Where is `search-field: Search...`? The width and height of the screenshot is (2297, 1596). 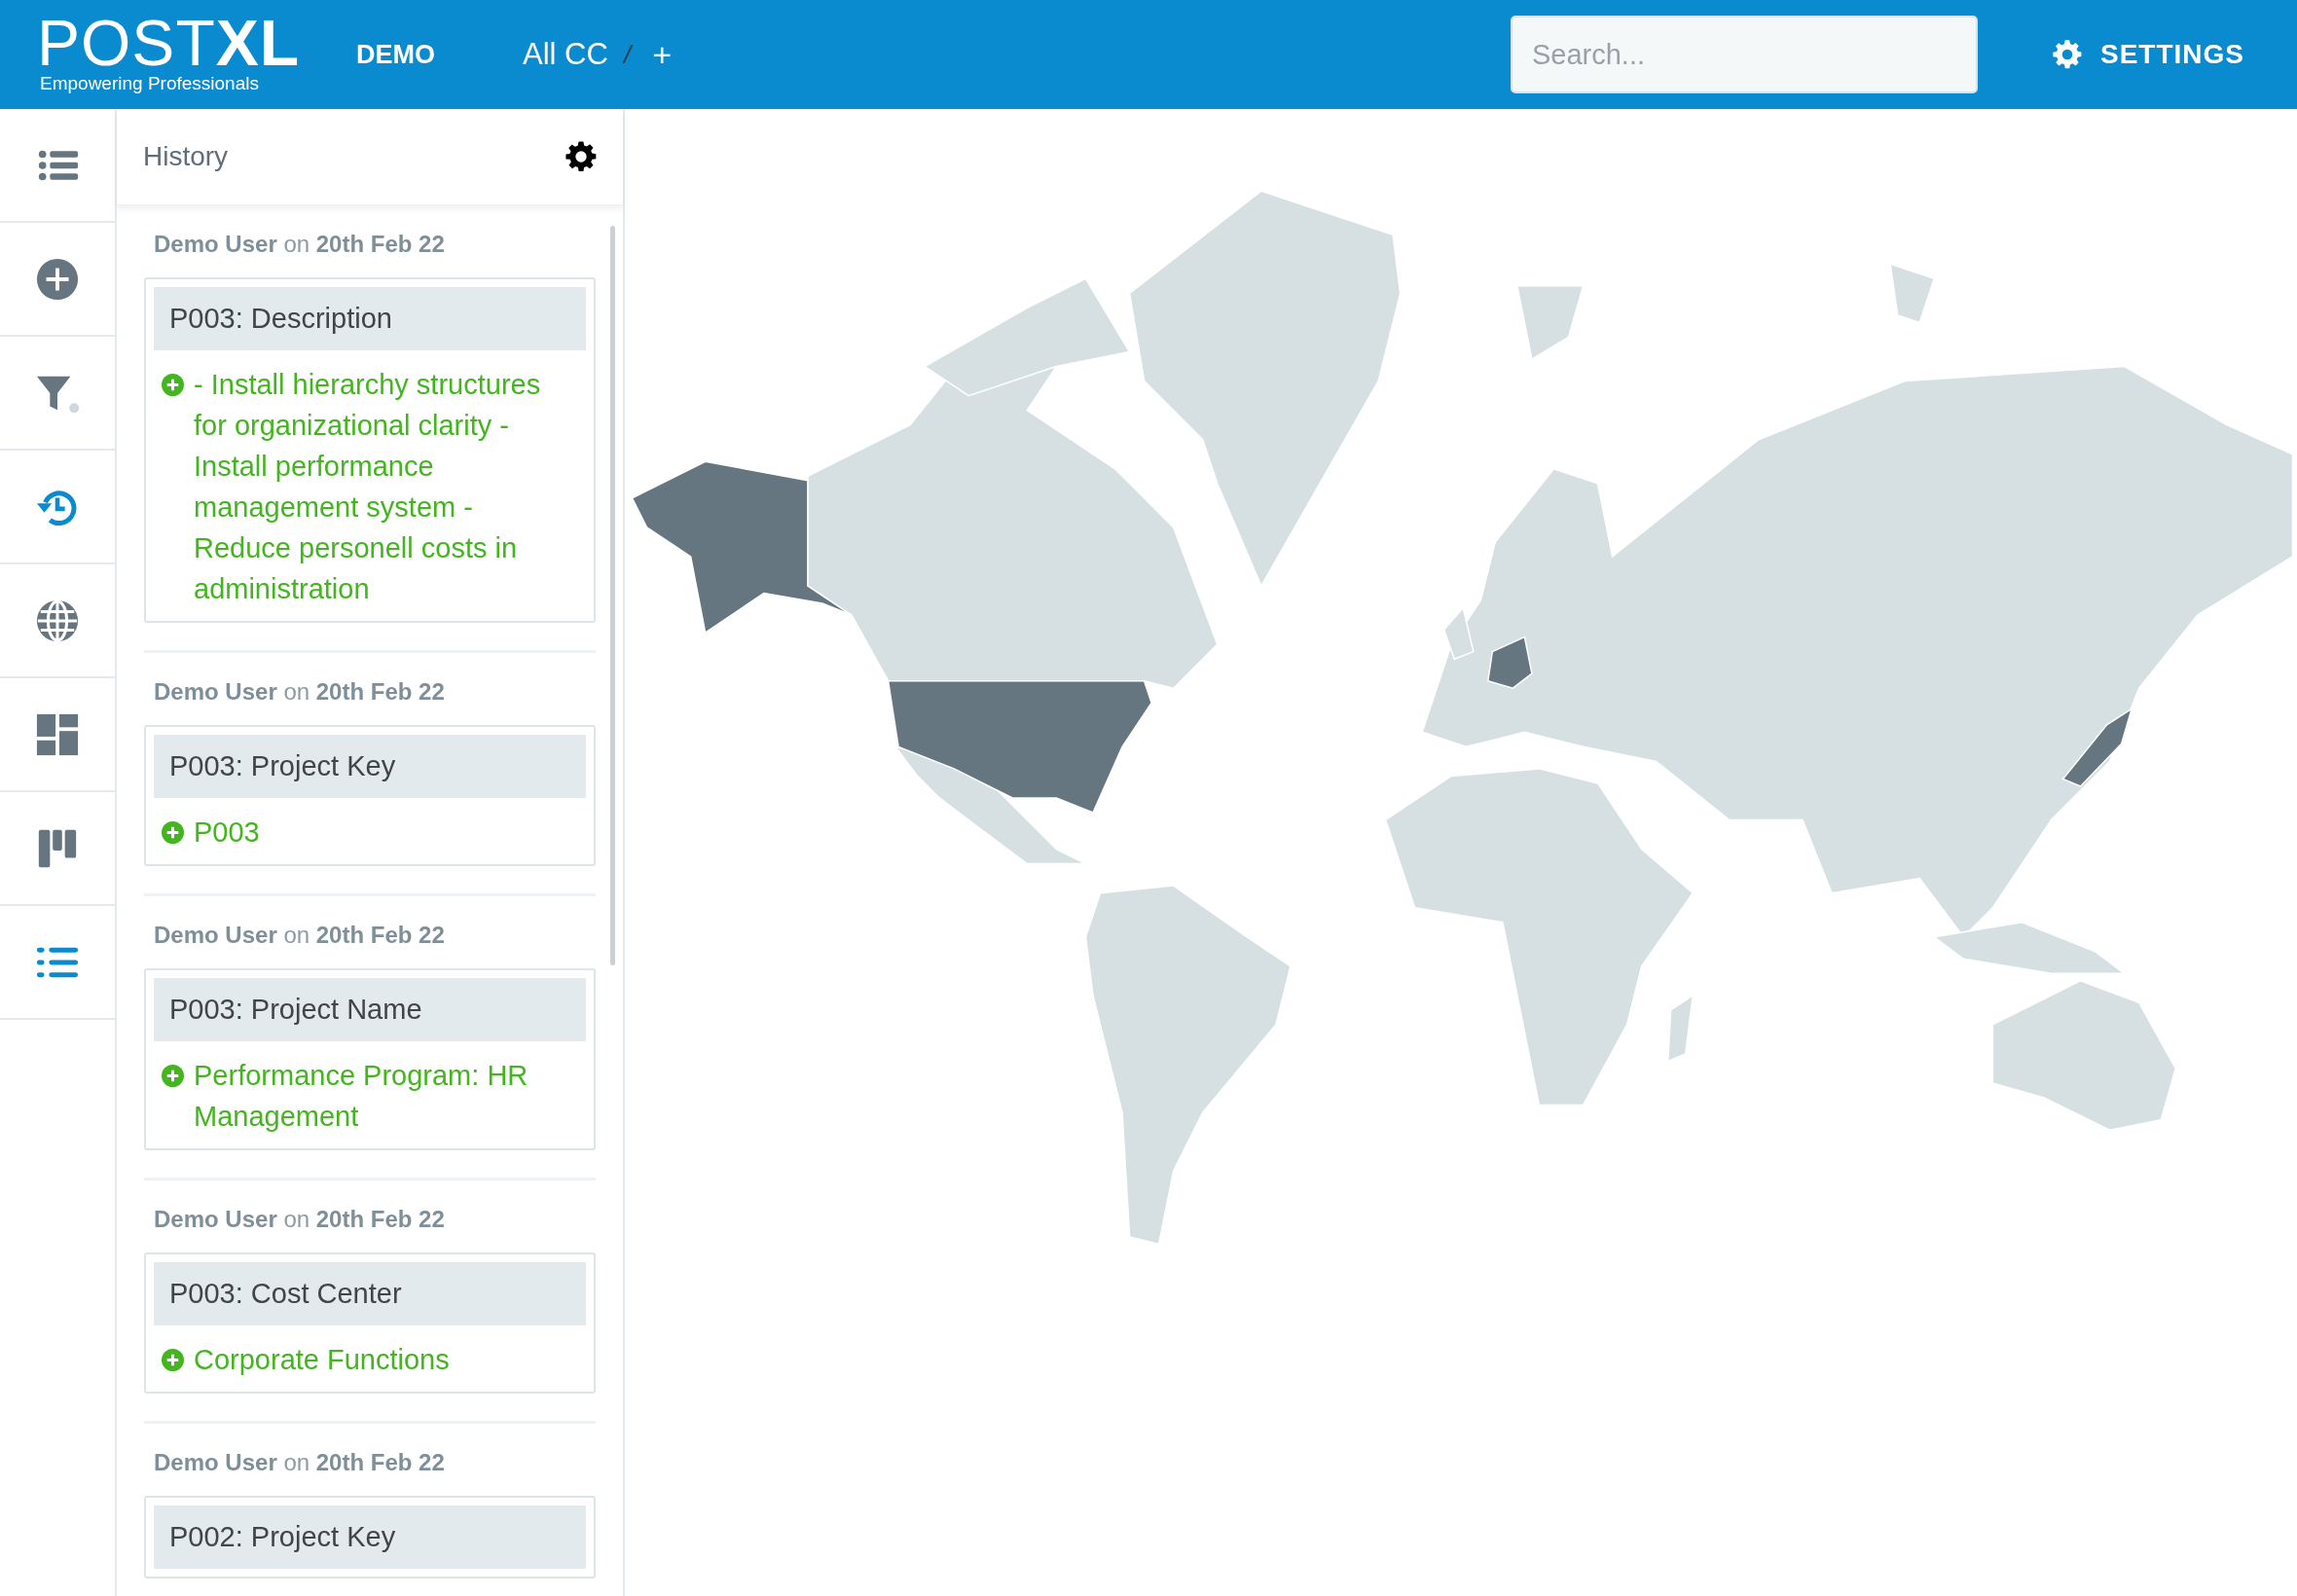 search-field: Search... is located at coordinates (1744, 55).